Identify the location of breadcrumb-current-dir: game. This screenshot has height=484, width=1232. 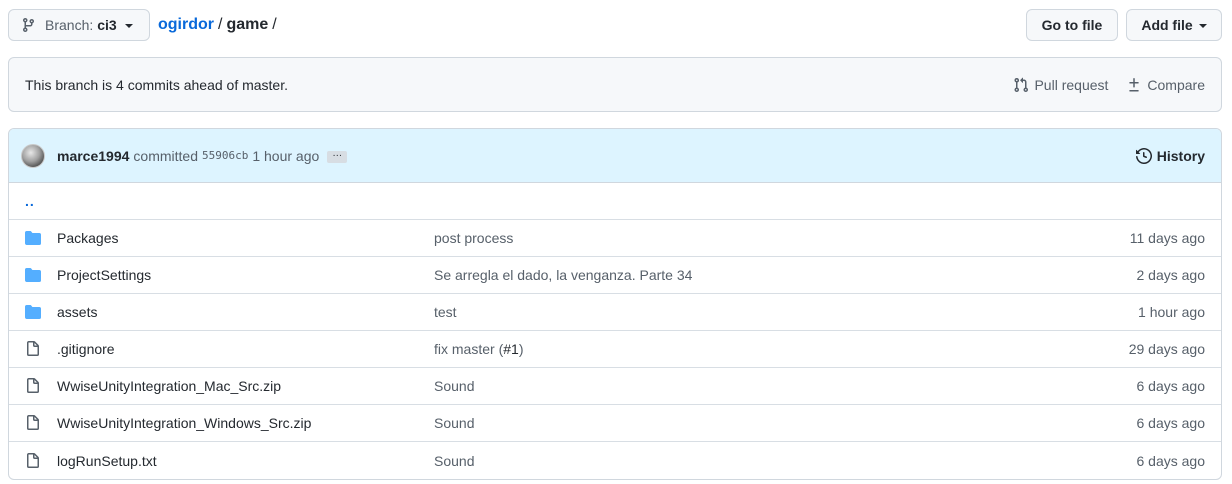
(247, 24).